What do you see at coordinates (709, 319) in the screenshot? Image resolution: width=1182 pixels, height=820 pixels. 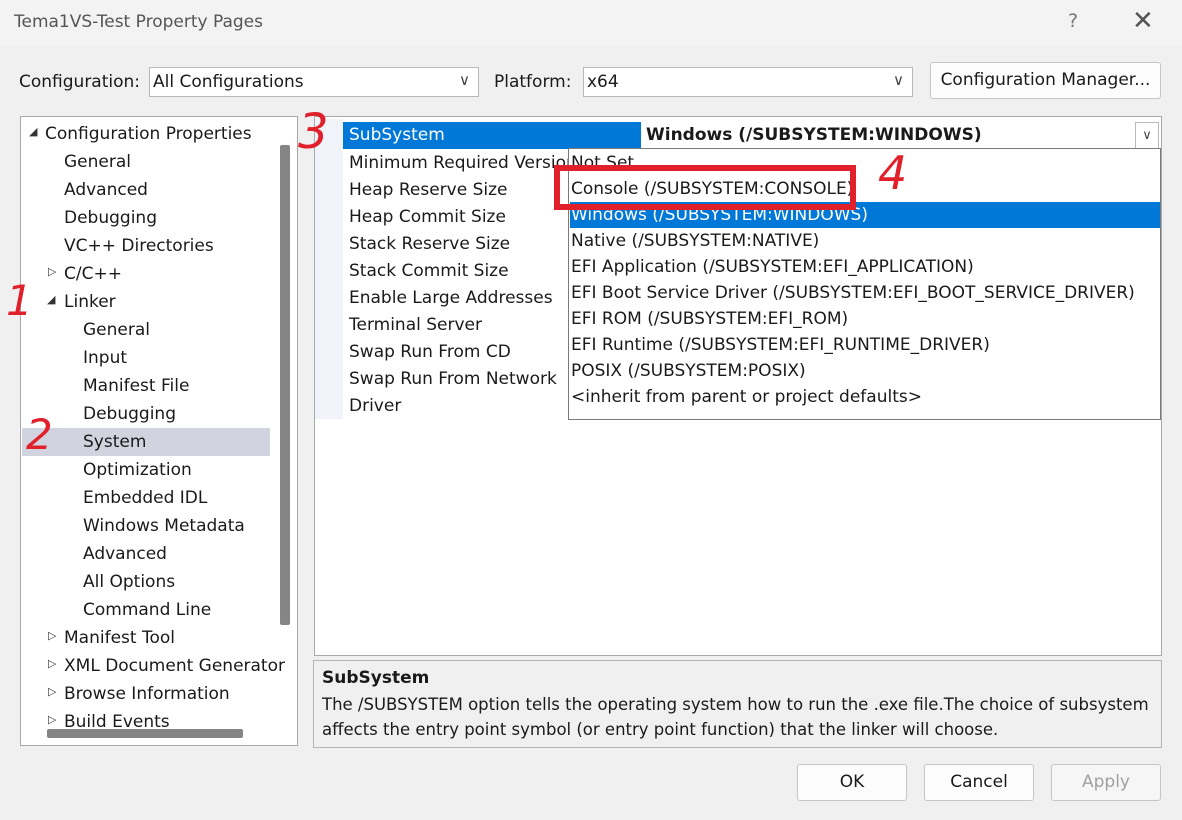 I see `dropdown-option-efi-rom: EFI ROM (/SUBSYSTEM:EFI_ROM)` at bounding box center [709, 319].